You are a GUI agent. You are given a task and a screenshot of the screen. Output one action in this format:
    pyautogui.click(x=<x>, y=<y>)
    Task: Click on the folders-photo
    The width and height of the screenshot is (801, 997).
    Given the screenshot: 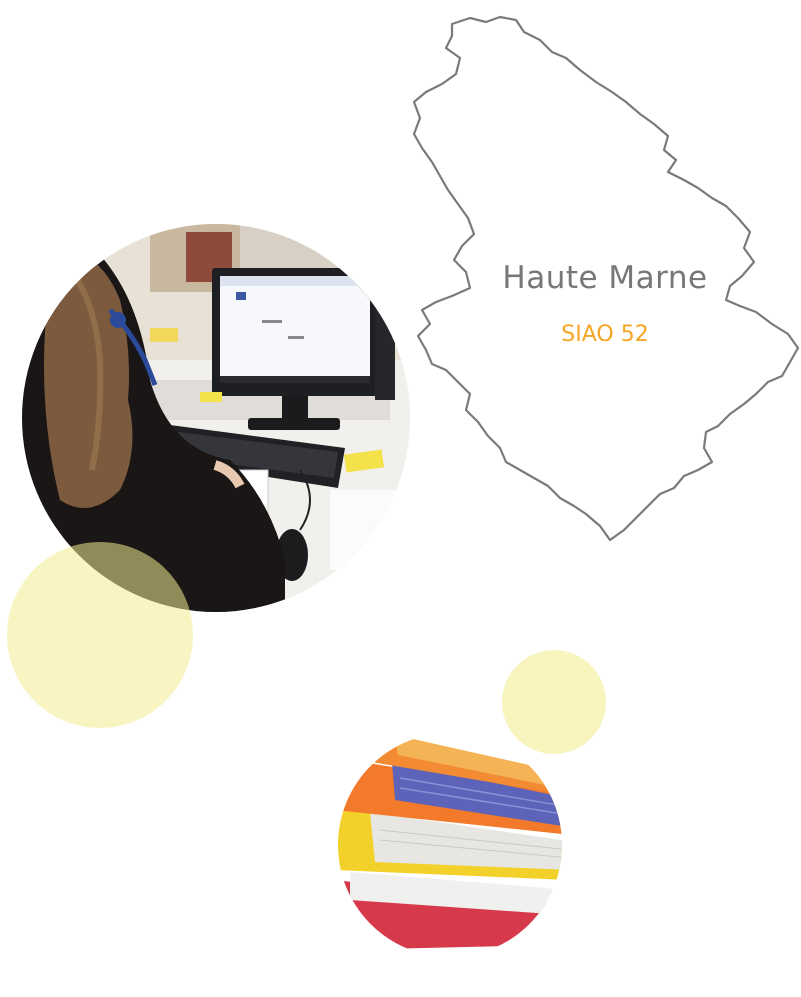 What is the action you would take?
    pyautogui.click(x=450, y=845)
    